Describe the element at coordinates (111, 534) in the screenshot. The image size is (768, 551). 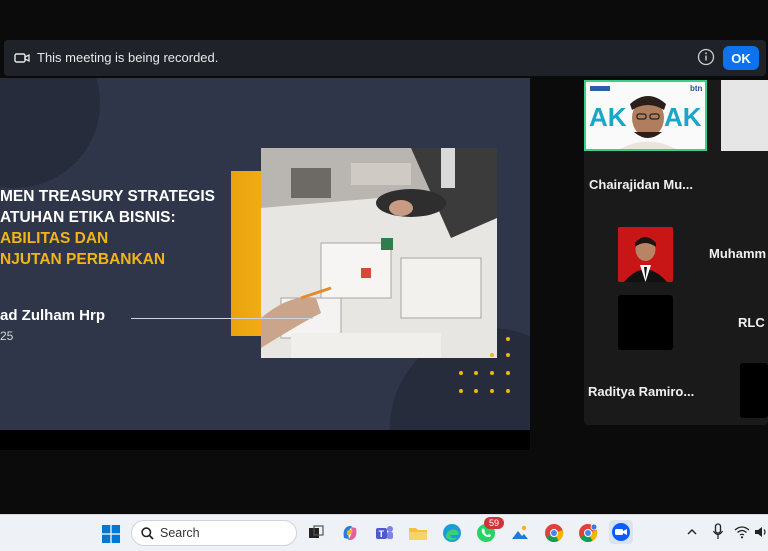
I see `windows-start-icon` at that location.